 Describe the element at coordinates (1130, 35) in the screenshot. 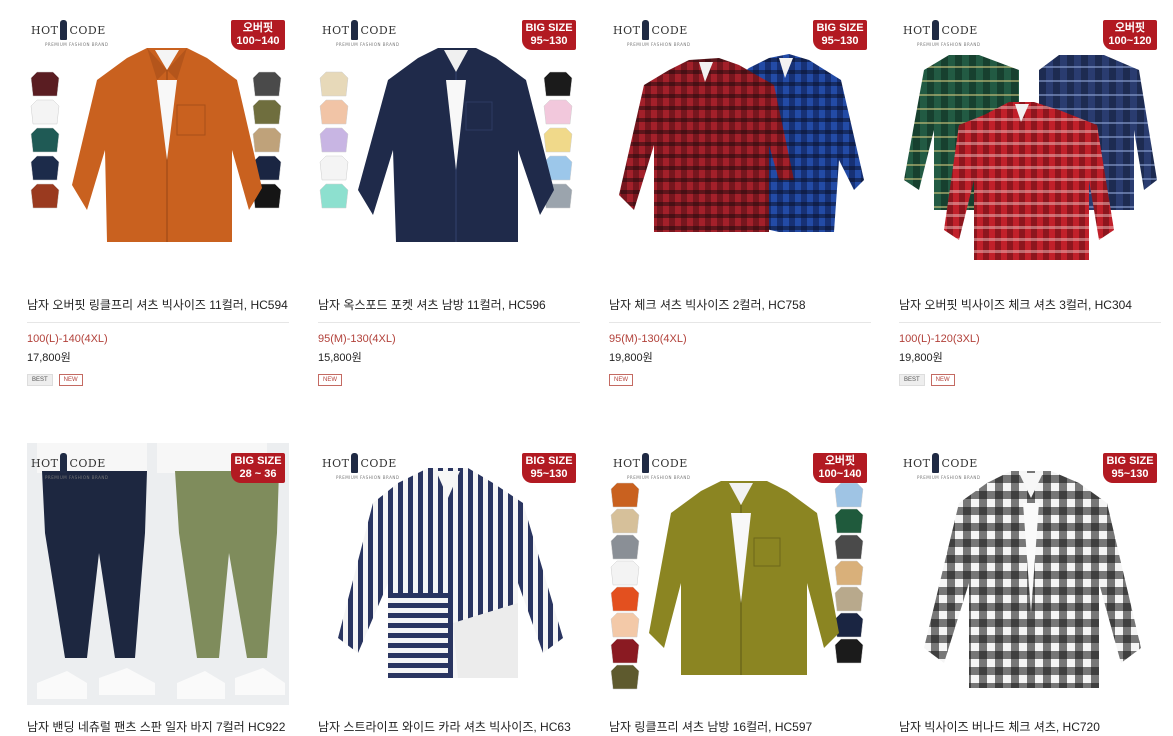

I see `size-badge: 오버핏 100~120` at that location.